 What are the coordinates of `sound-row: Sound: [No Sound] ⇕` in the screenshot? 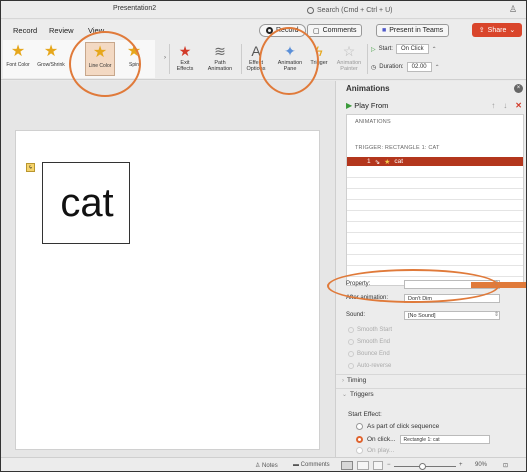 It's located at (436, 316).